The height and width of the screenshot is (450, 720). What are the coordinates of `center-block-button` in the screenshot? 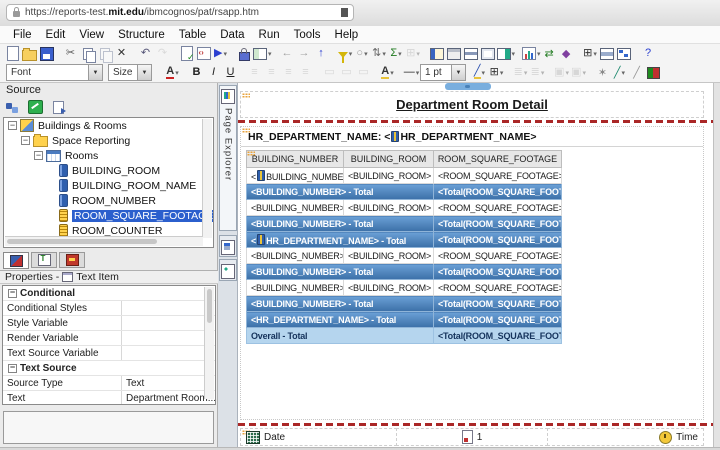 It's located at (607, 54).